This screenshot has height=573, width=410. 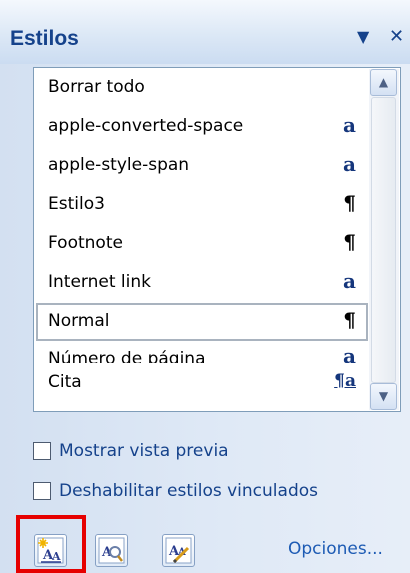 I want to click on show-preview-label: Mostrar vista previa, so click(x=144, y=451).